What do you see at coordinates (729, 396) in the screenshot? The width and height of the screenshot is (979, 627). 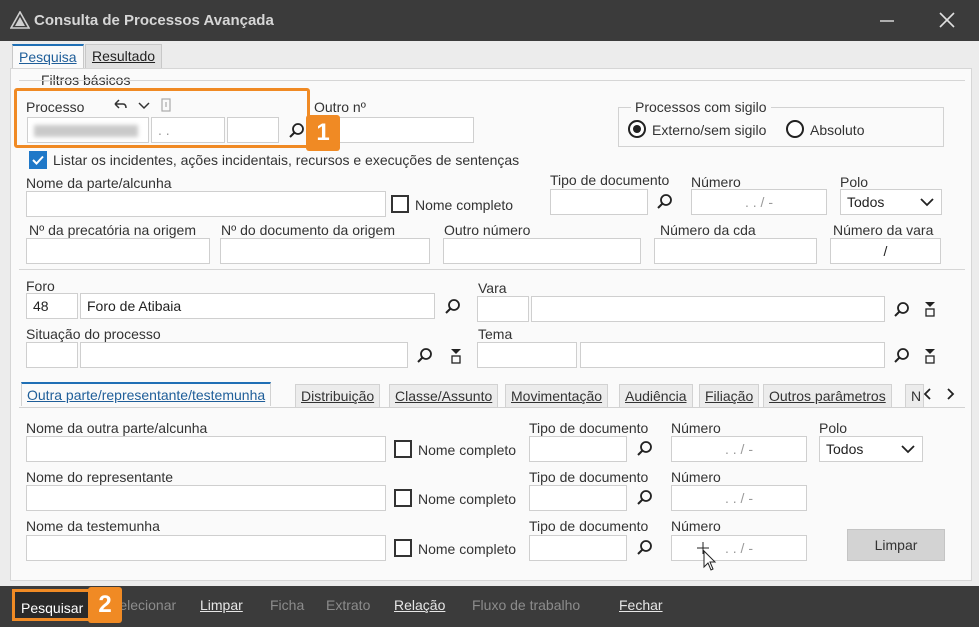 I see `tab-filiacao: Filiação` at bounding box center [729, 396].